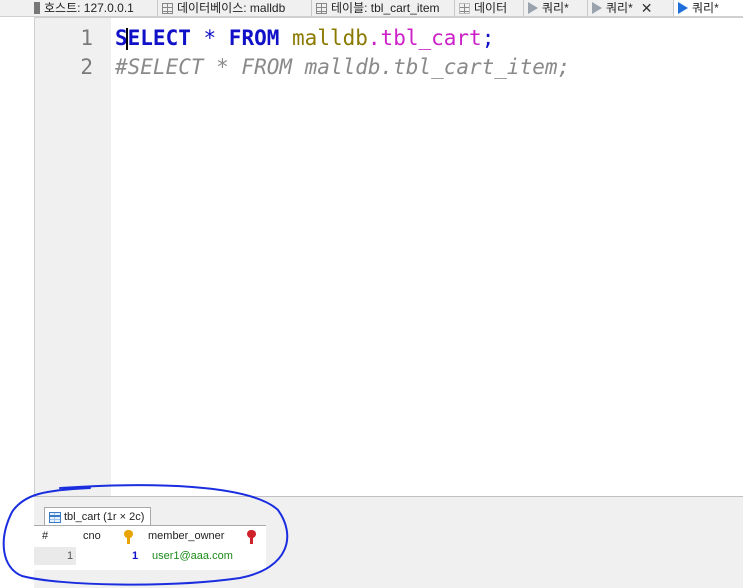 The image size is (743, 588). Describe the element at coordinates (330, 38) in the screenshot. I see `sql-database-name: malldb` at that location.